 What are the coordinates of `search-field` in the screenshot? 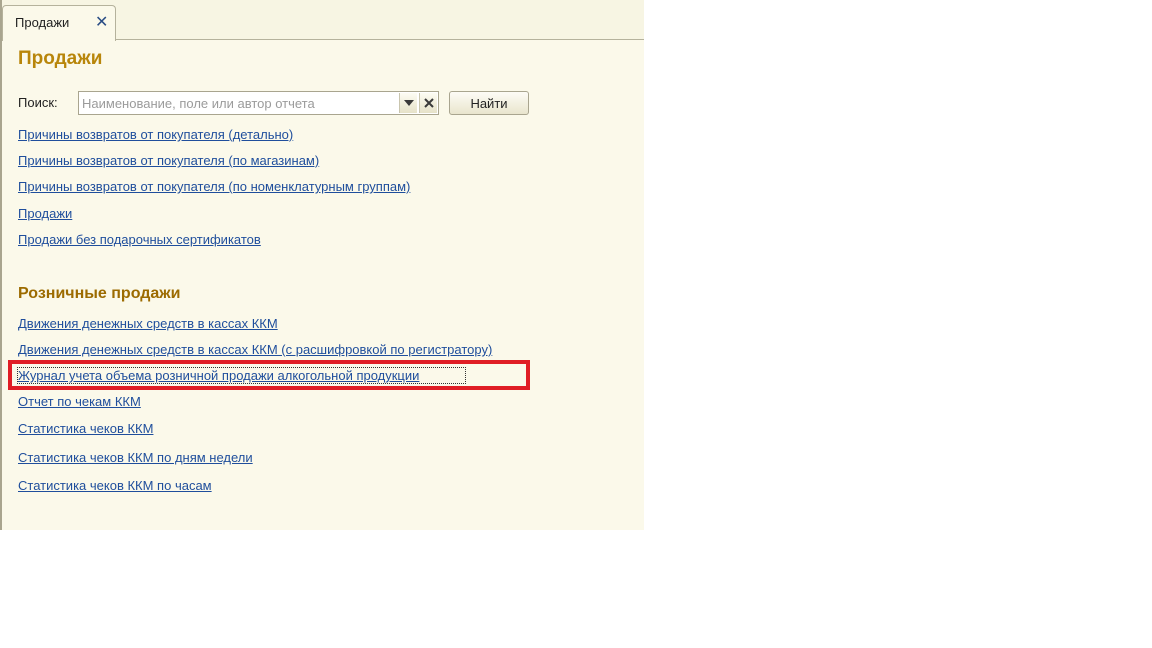 It's located at (258, 103).